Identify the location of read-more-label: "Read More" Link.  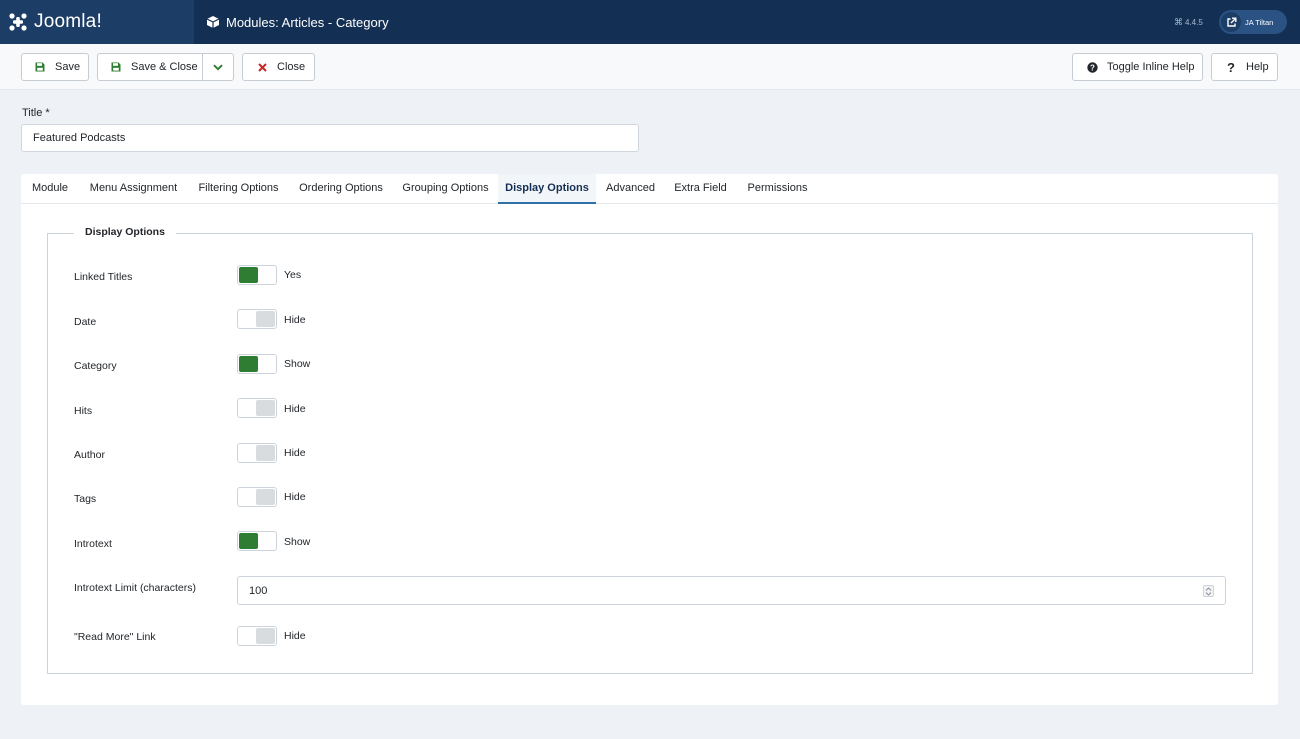
(115, 637).